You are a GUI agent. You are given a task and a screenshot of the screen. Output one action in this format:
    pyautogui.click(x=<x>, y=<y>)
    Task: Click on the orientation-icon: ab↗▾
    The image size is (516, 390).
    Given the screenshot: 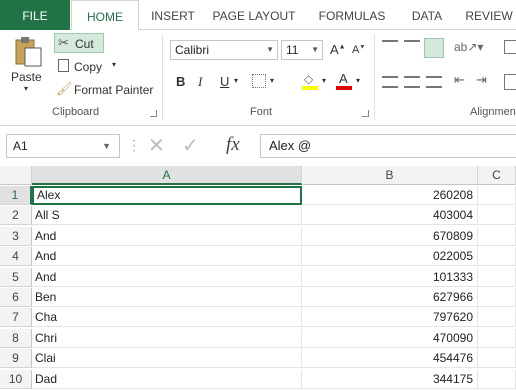 What is the action you would take?
    pyautogui.click(x=468, y=47)
    